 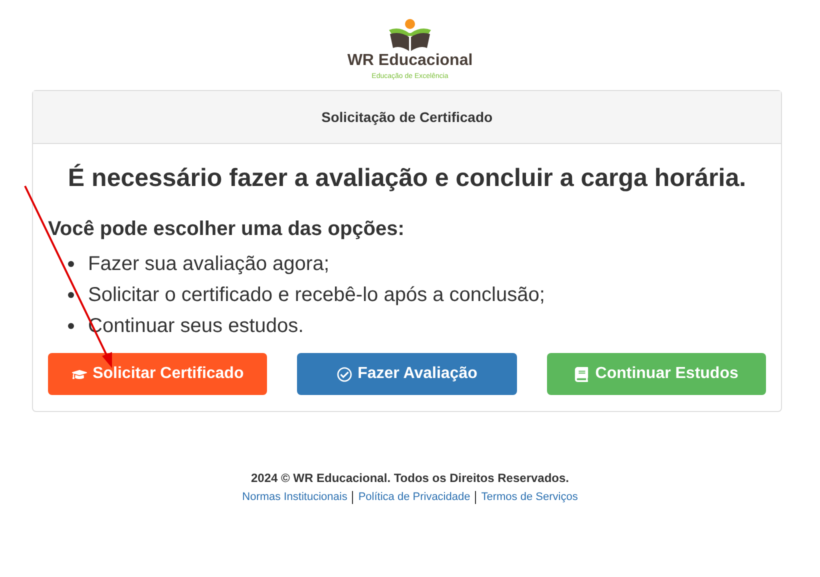 What do you see at coordinates (582, 374) in the screenshot?
I see `book-icon` at bounding box center [582, 374].